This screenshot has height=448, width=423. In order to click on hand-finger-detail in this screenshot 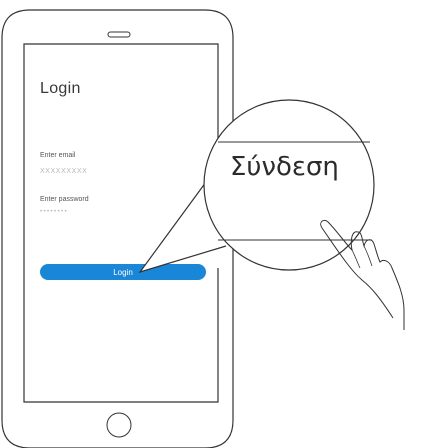, I will do `click(356, 259)`.